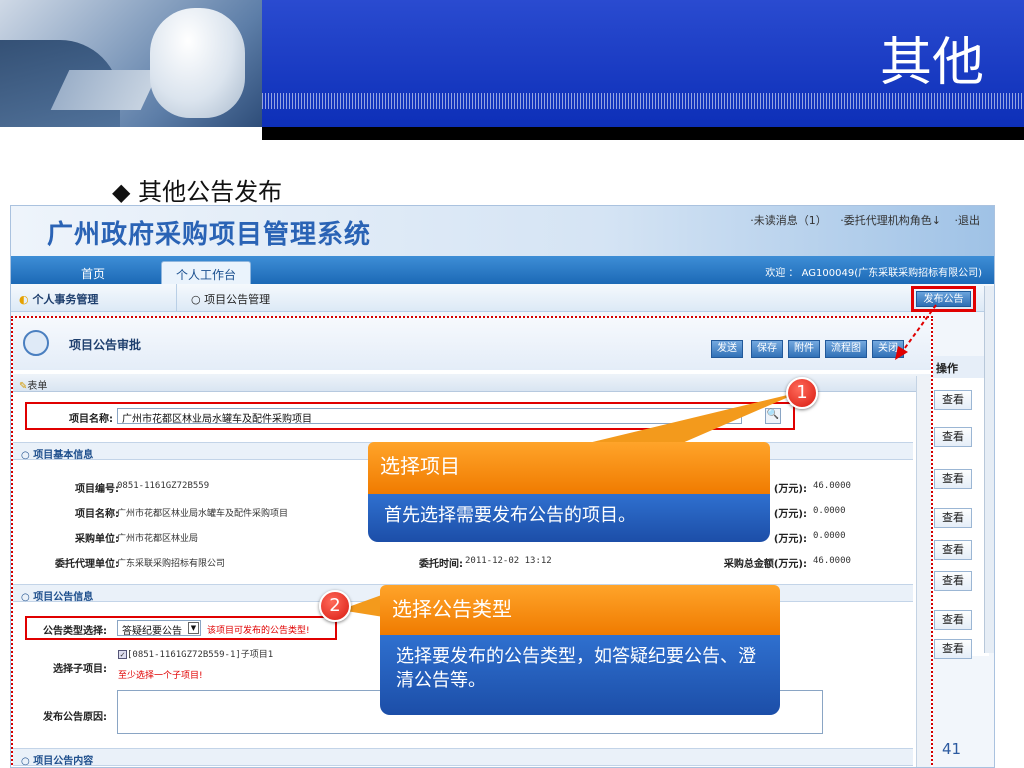 The height and width of the screenshot is (768, 1024). What do you see at coordinates (959, 367) in the screenshot?
I see `list-header: 操作` at bounding box center [959, 367].